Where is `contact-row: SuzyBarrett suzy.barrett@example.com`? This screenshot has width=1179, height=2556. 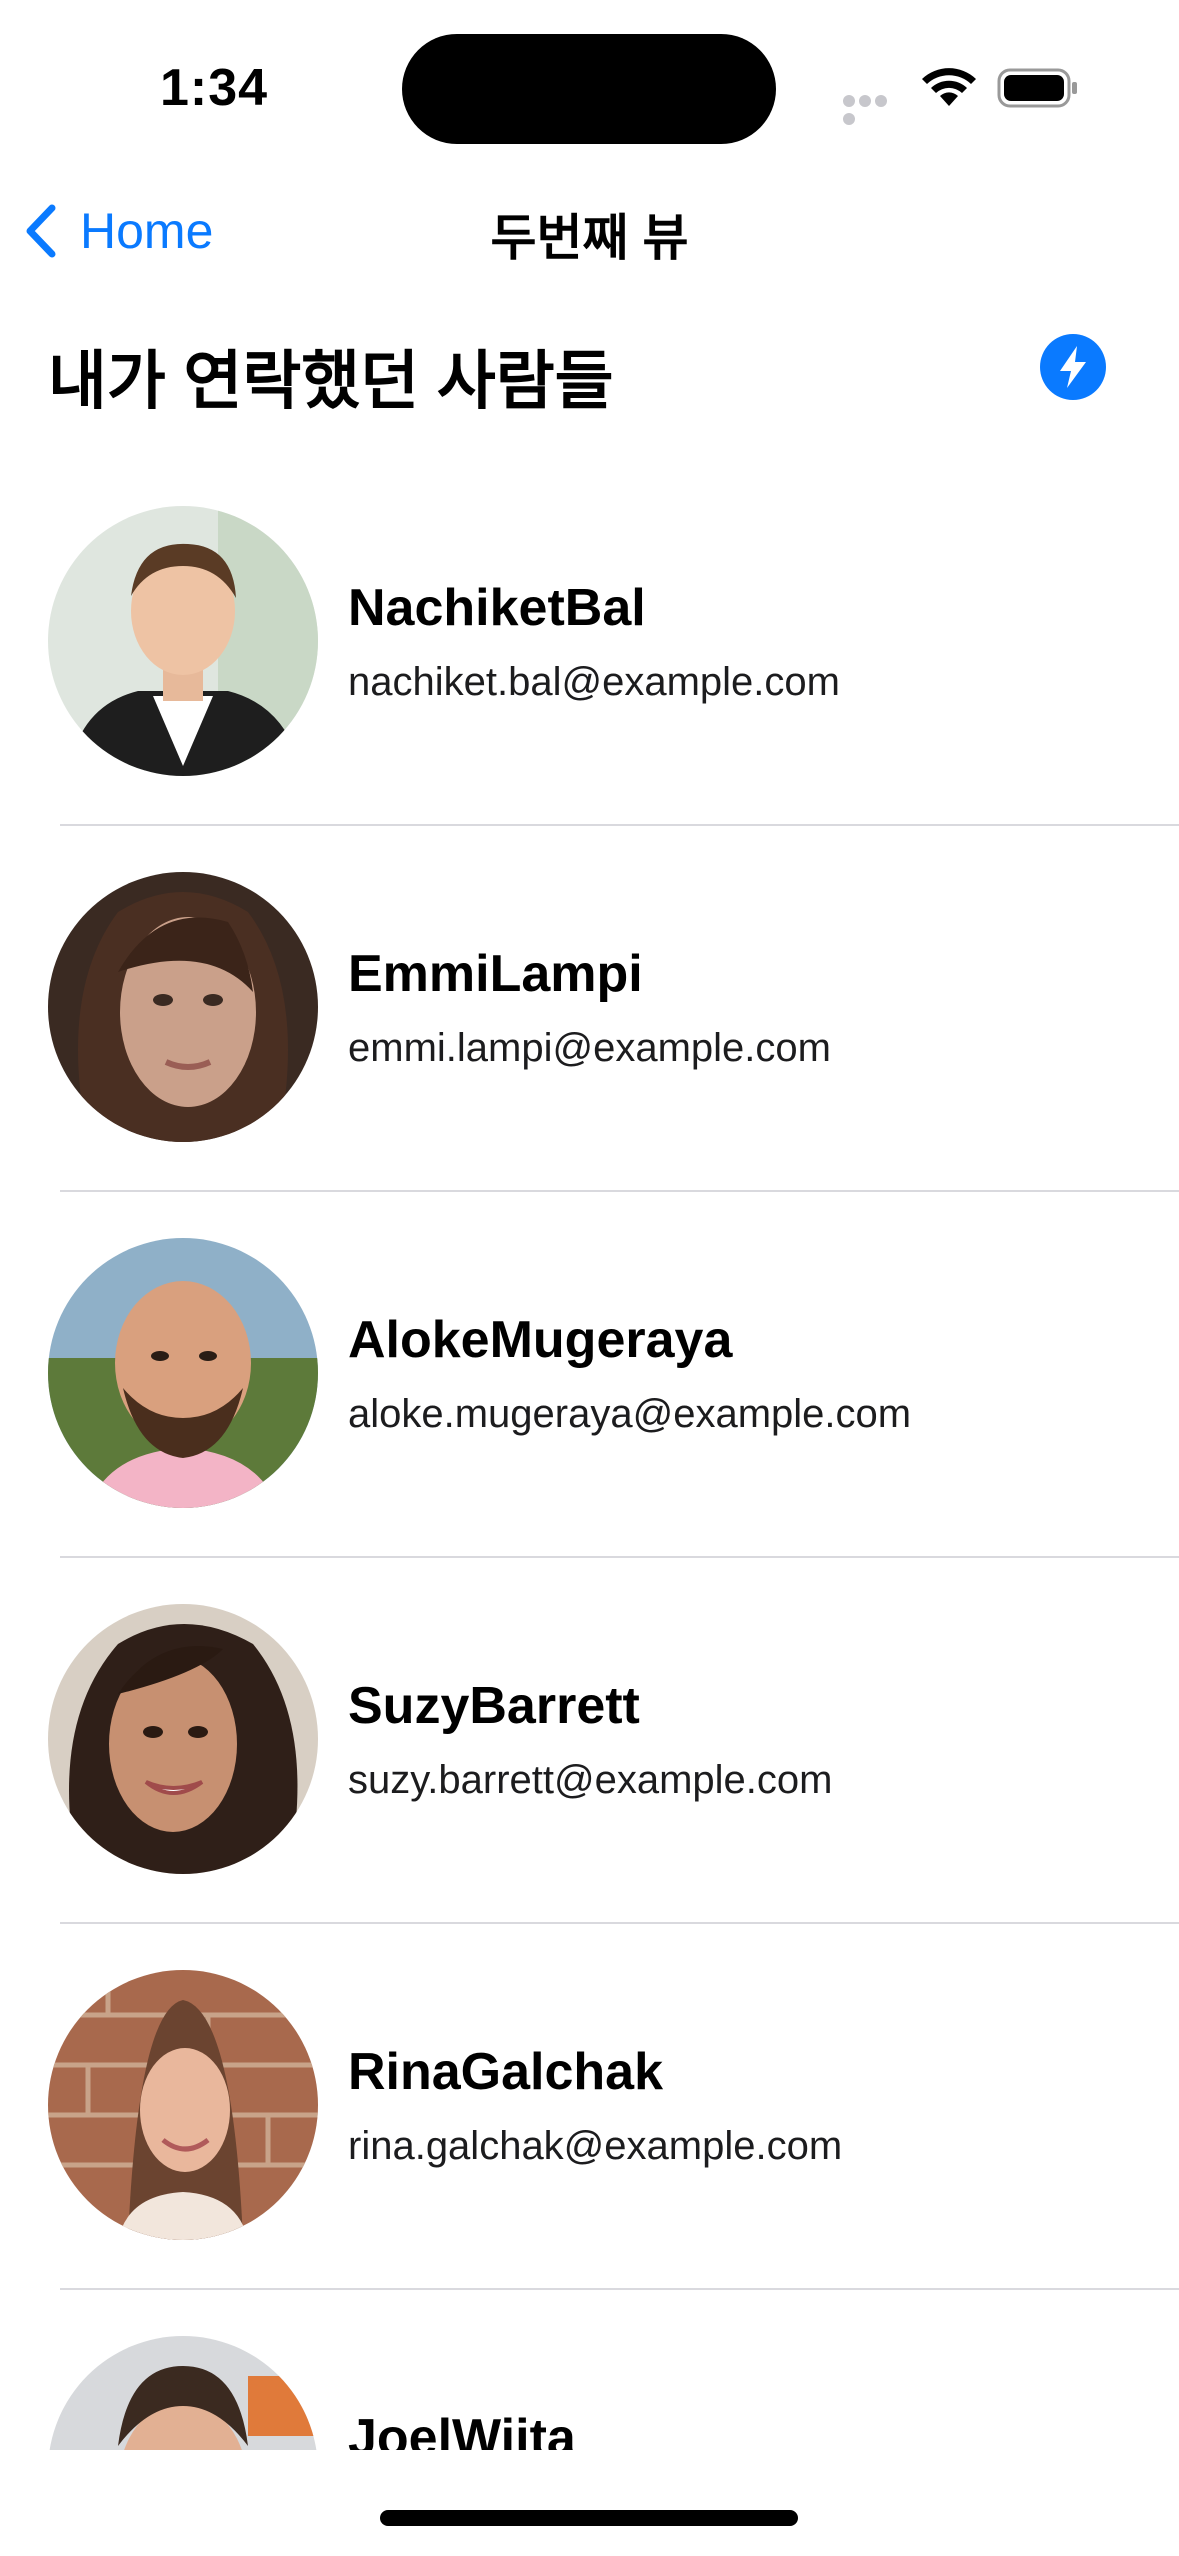
contact-row: SuzyBarrett suzy.barrett@example.com is located at coordinates (589, 1741).